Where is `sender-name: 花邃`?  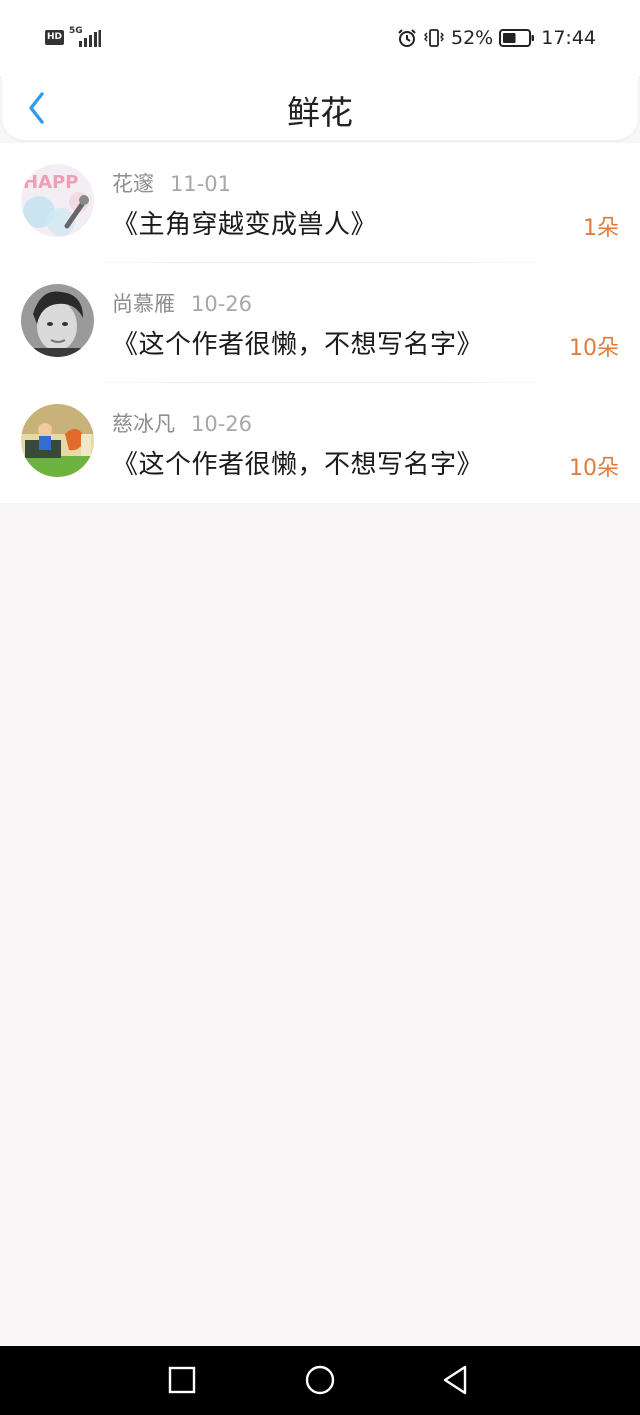
sender-name: 花邃 is located at coordinates (133, 184).